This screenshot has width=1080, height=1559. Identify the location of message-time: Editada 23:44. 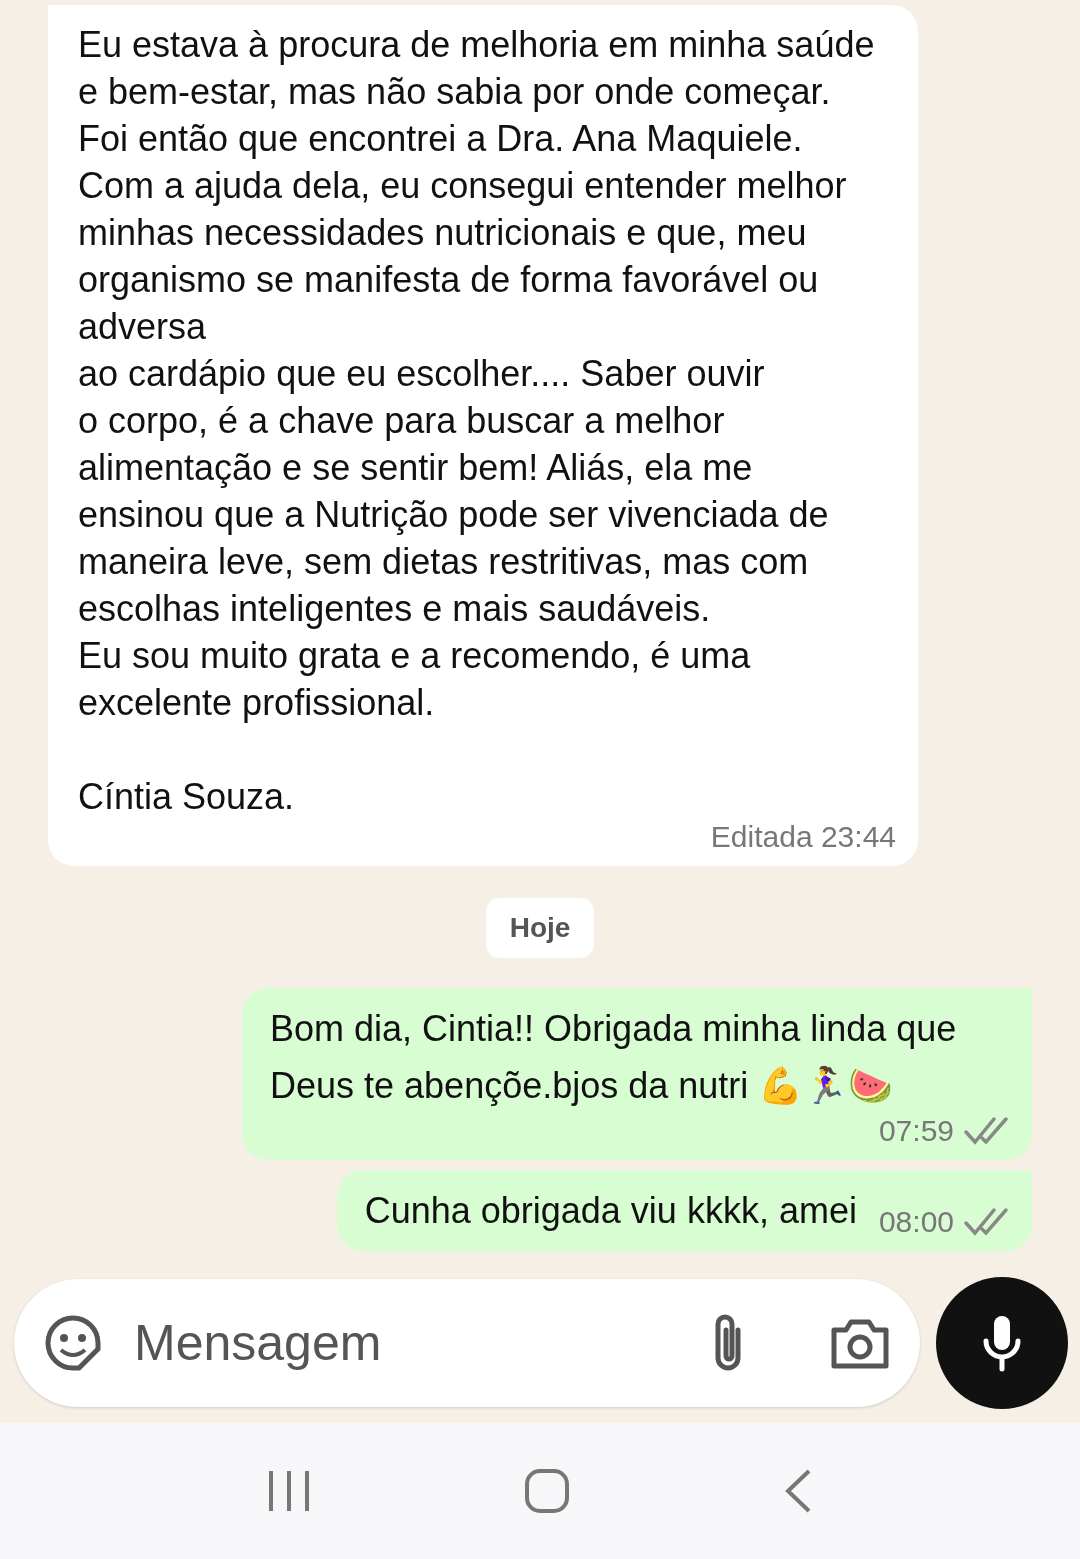
(803, 837).